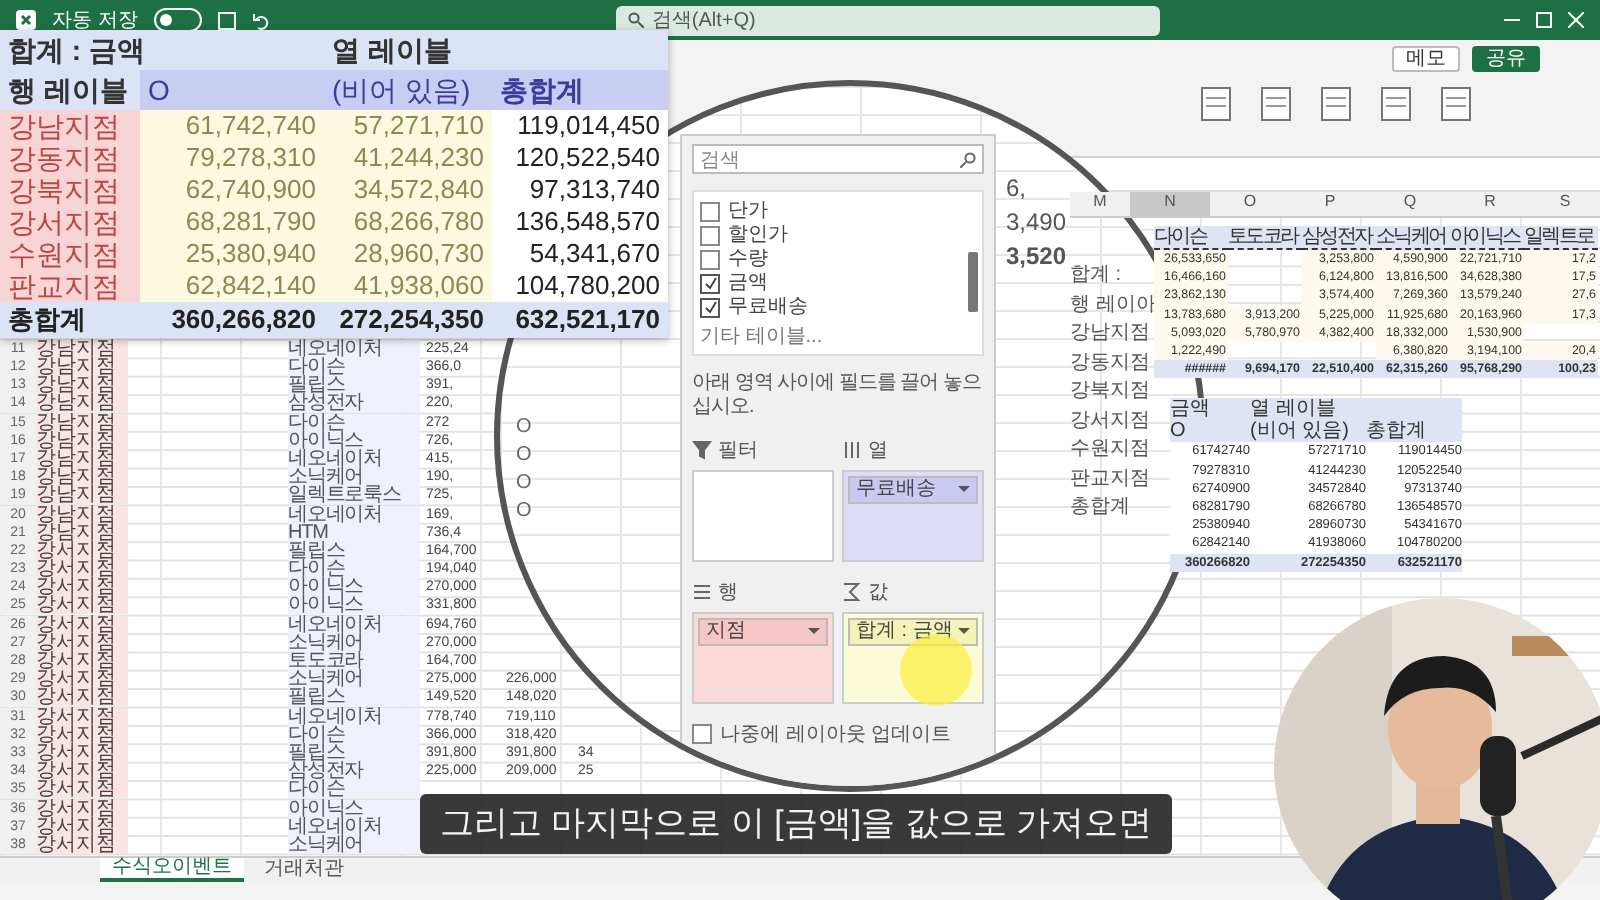 This screenshot has width=1600, height=900. Describe the element at coordinates (580, 254) in the screenshot. I see `table-cell: 54,341,670` at that location.